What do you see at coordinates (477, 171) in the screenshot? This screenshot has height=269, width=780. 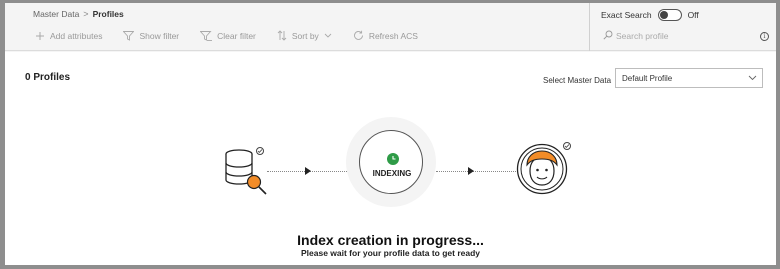 I see `connector-line-right` at bounding box center [477, 171].